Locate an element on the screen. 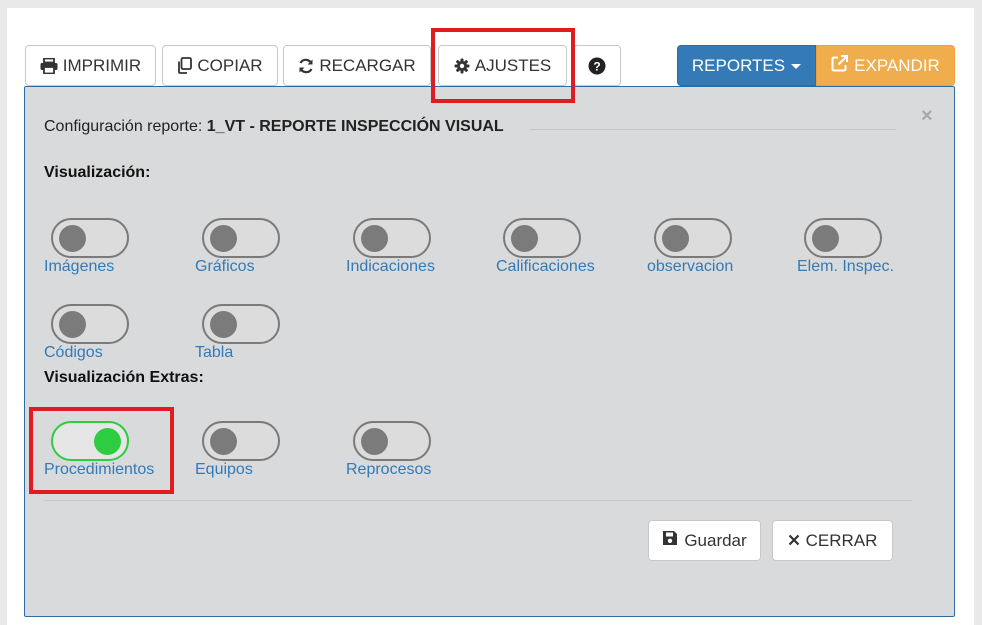 This screenshot has height=625, width=982. question-circle-icon: ? is located at coordinates (597, 66).